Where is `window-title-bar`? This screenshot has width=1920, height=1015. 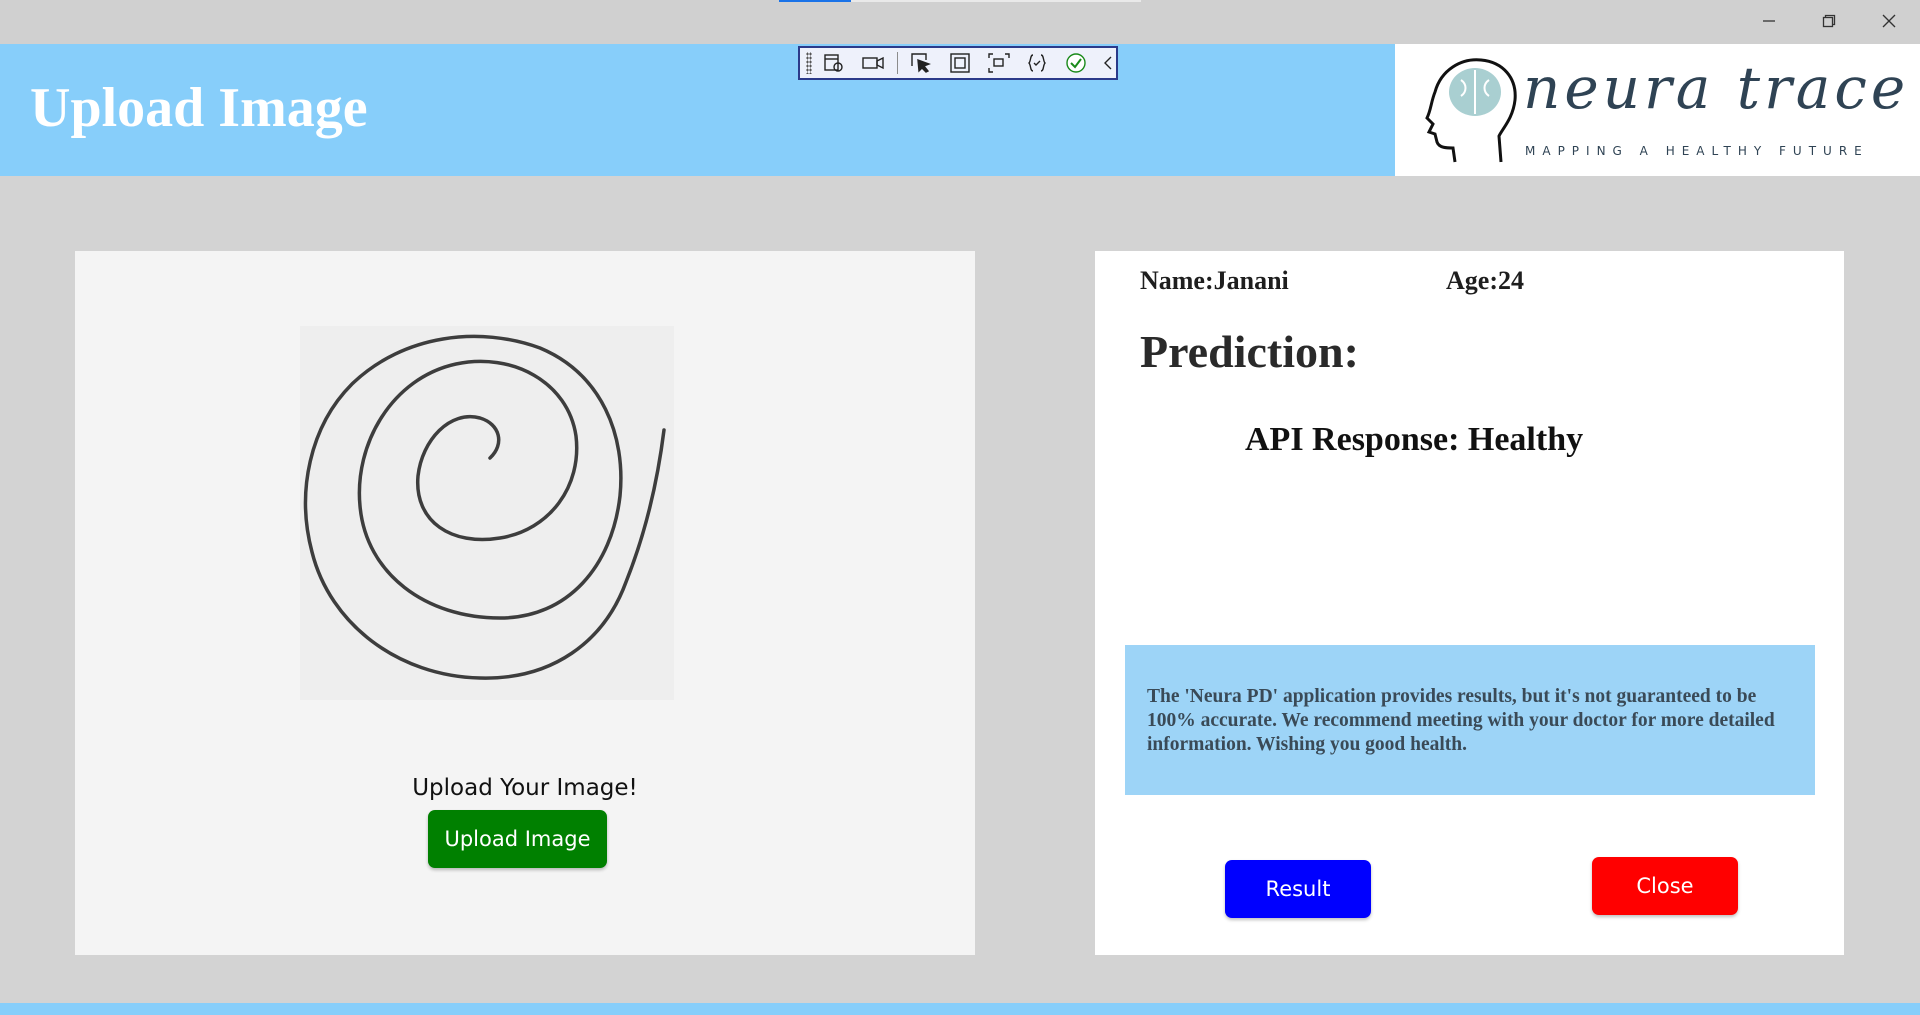 window-title-bar is located at coordinates (960, 22).